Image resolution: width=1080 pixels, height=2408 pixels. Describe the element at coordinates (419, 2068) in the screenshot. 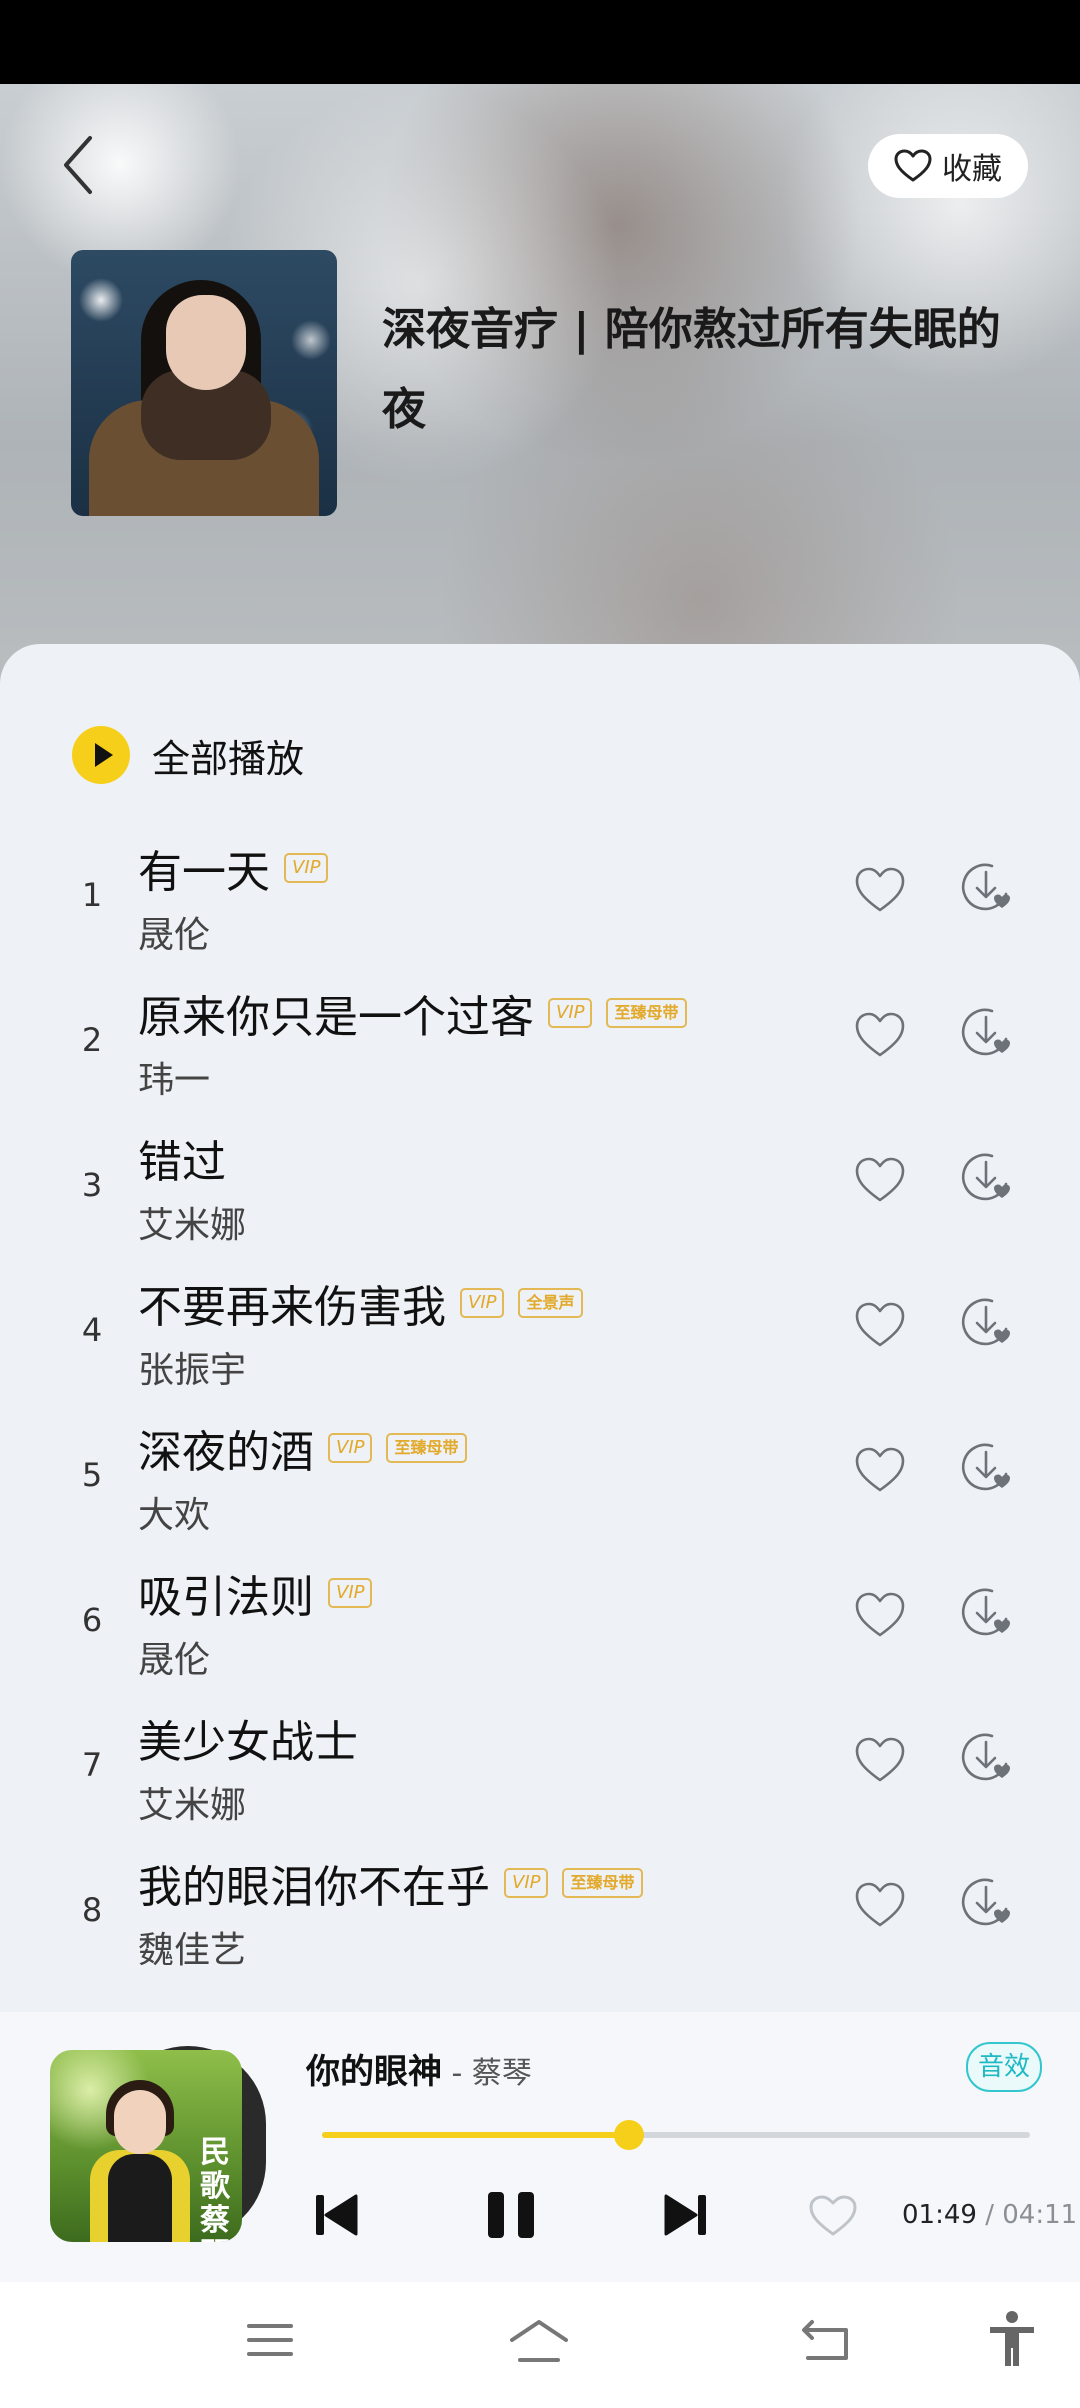

I see `now-playing-title: 你的眼神 - 蔡琴` at that location.